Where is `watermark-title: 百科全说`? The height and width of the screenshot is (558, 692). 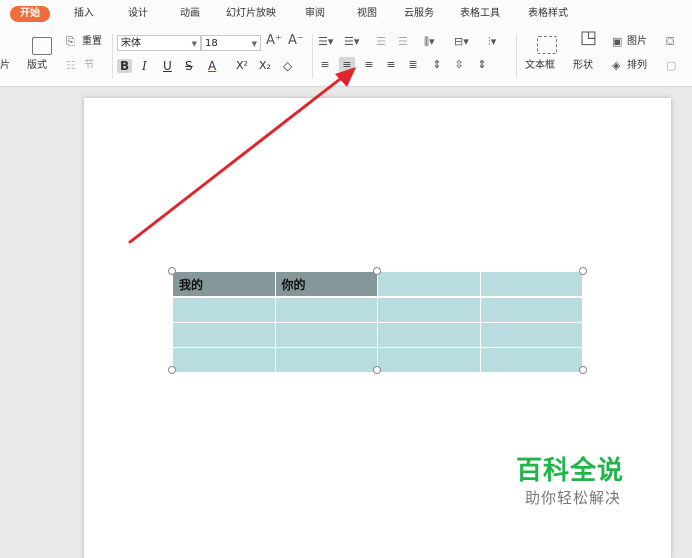
watermark-title: 百科全说 is located at coordinates (570, 471).